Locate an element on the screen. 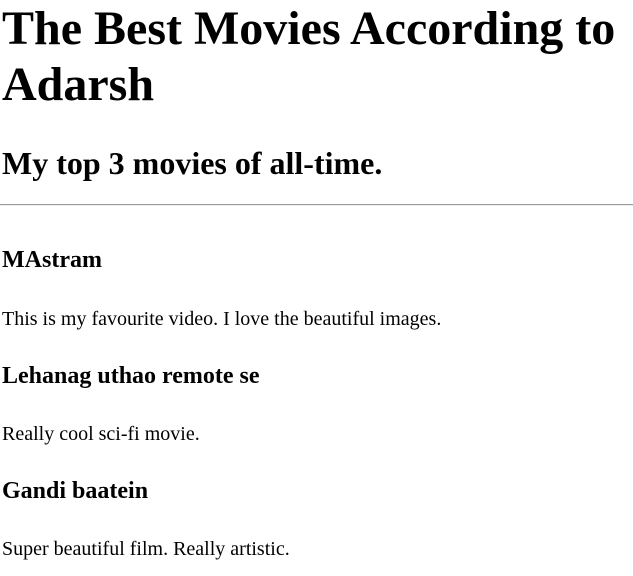  movie-description: Really cool sci-fi movie. is located at coordinates (101, 434).